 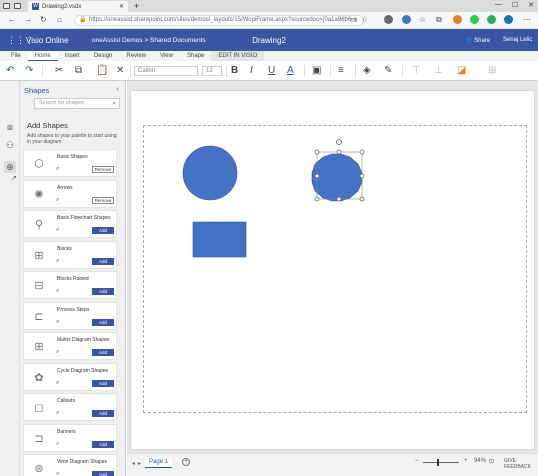 I want to click on zoom-slider-thumb, so click(x=438, y=462).